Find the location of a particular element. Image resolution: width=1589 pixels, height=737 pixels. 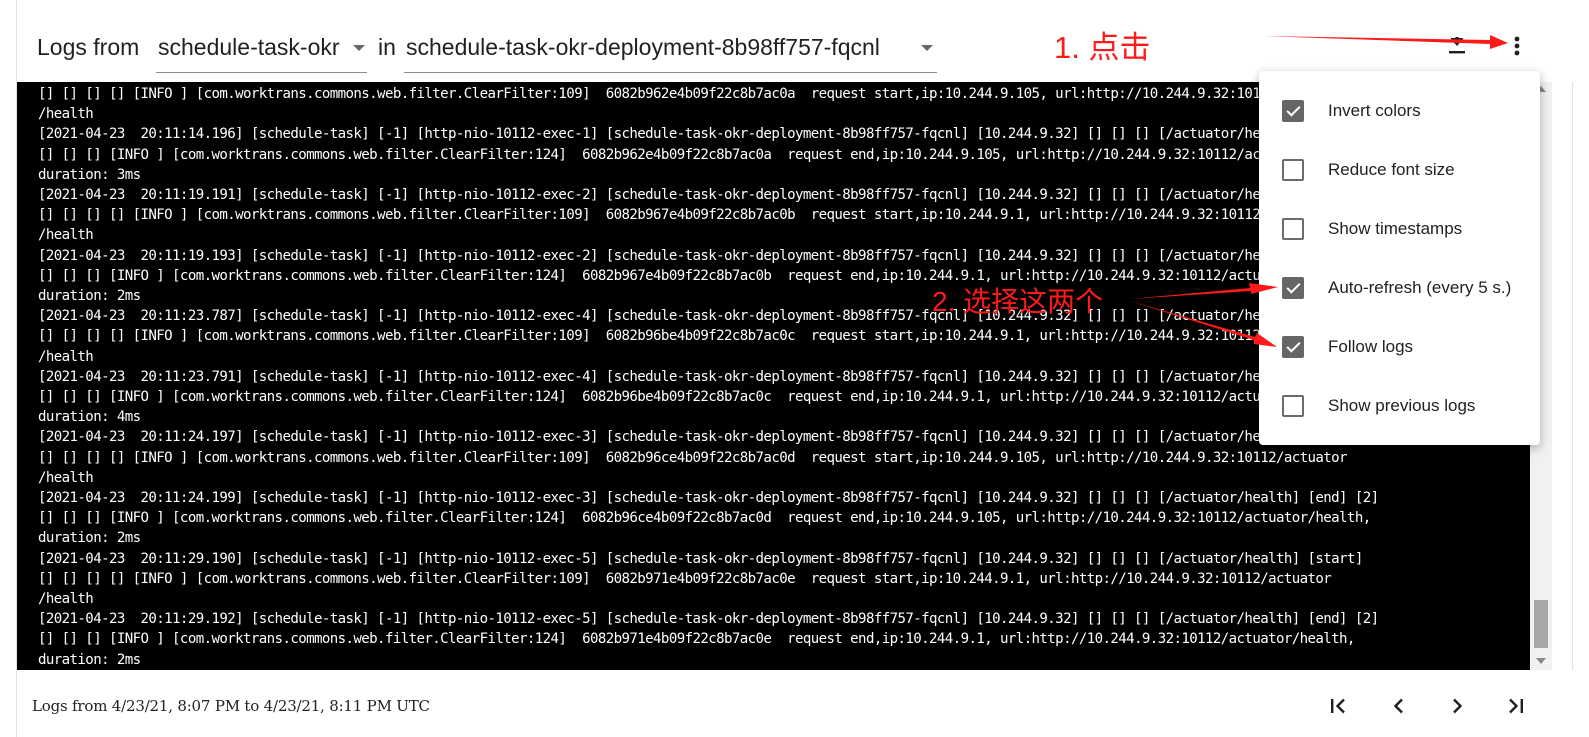

menu-item-show-timestamps: Show timestamps is located at coordinates (1399, 228).